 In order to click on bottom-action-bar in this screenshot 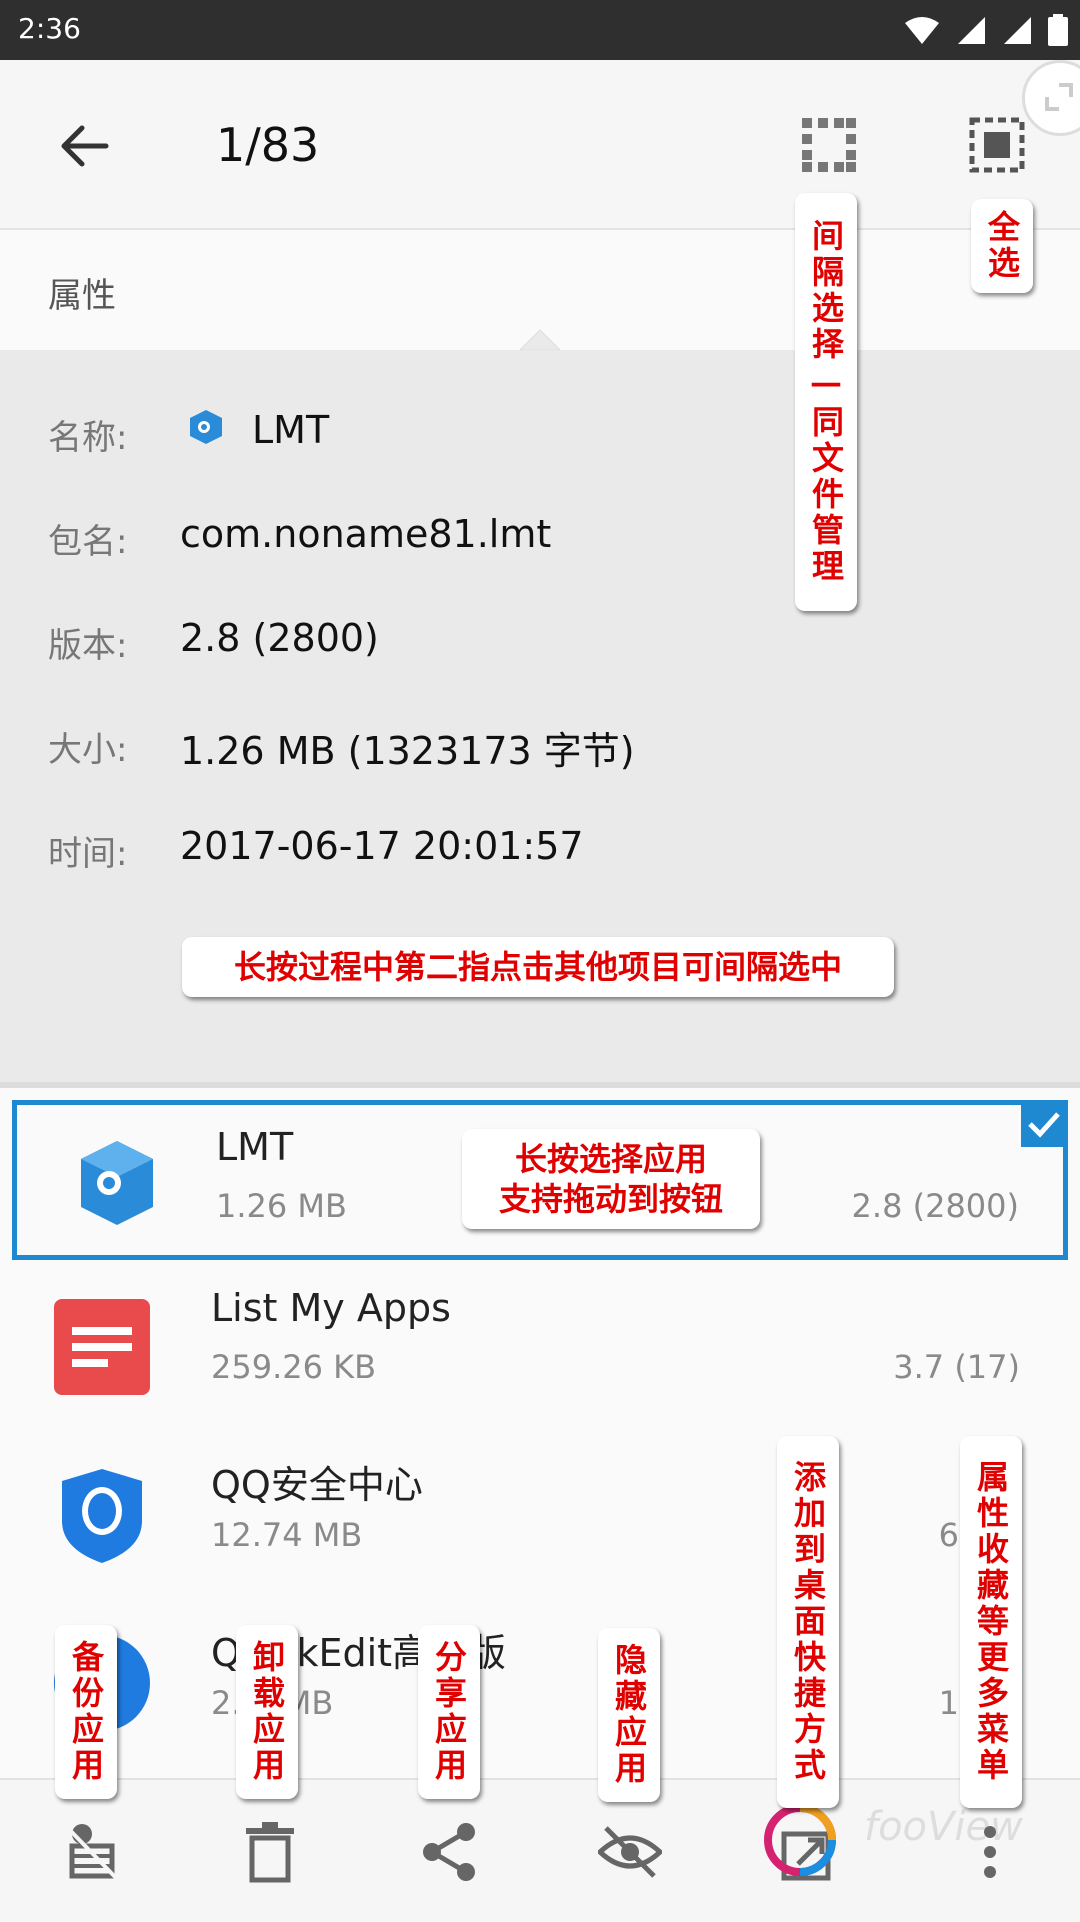, I will do `click(540, 1850)`.